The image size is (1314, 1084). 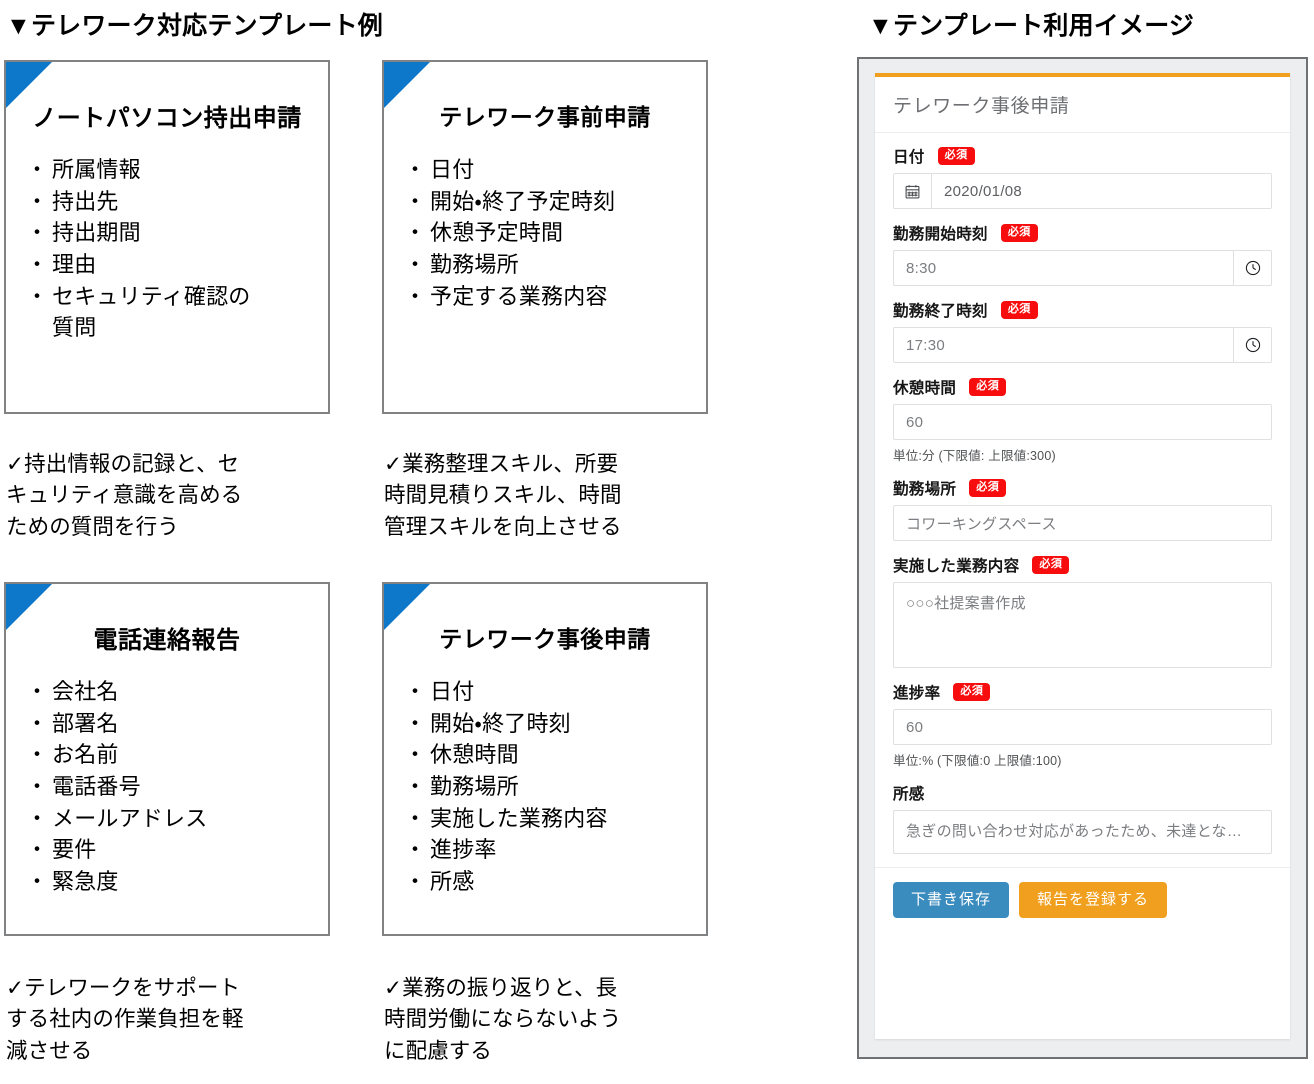 I want to click on list-item: 所感, so click(x=550, y=882).